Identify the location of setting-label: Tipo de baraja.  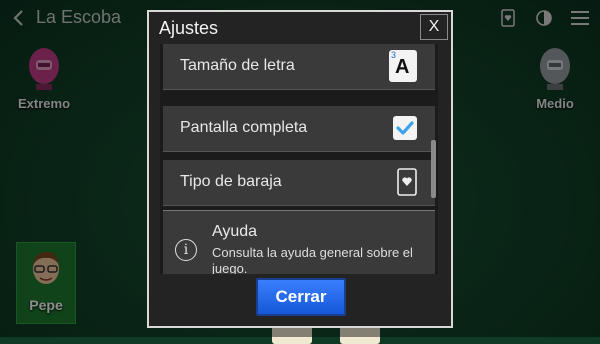
(231, 181).